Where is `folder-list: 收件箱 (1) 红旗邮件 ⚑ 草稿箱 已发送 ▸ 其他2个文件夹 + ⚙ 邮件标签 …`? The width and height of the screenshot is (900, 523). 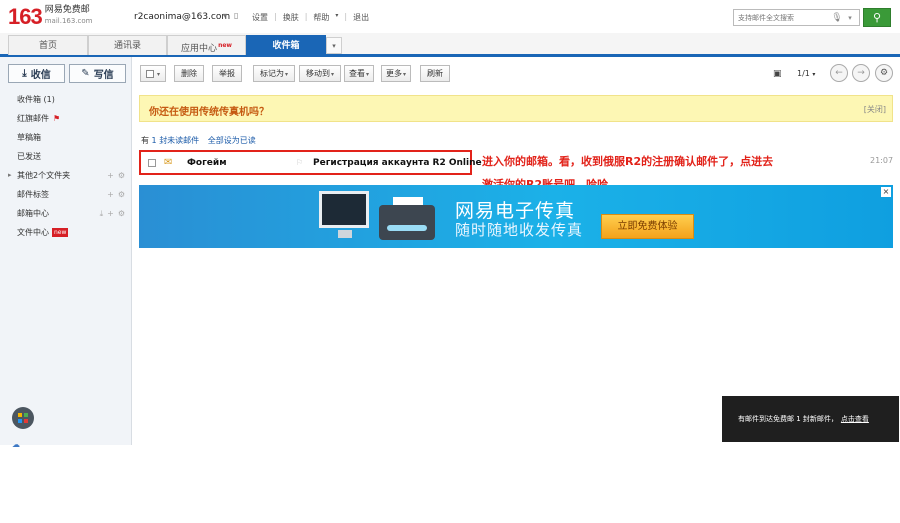 folder-list: 收件箱 (1) 红旗邮件 ⚑ 草稿箱 已发送 ▸ 其他2个文件夹 + ⚙ 邮件标签 … is located at coordinates (65, 166).